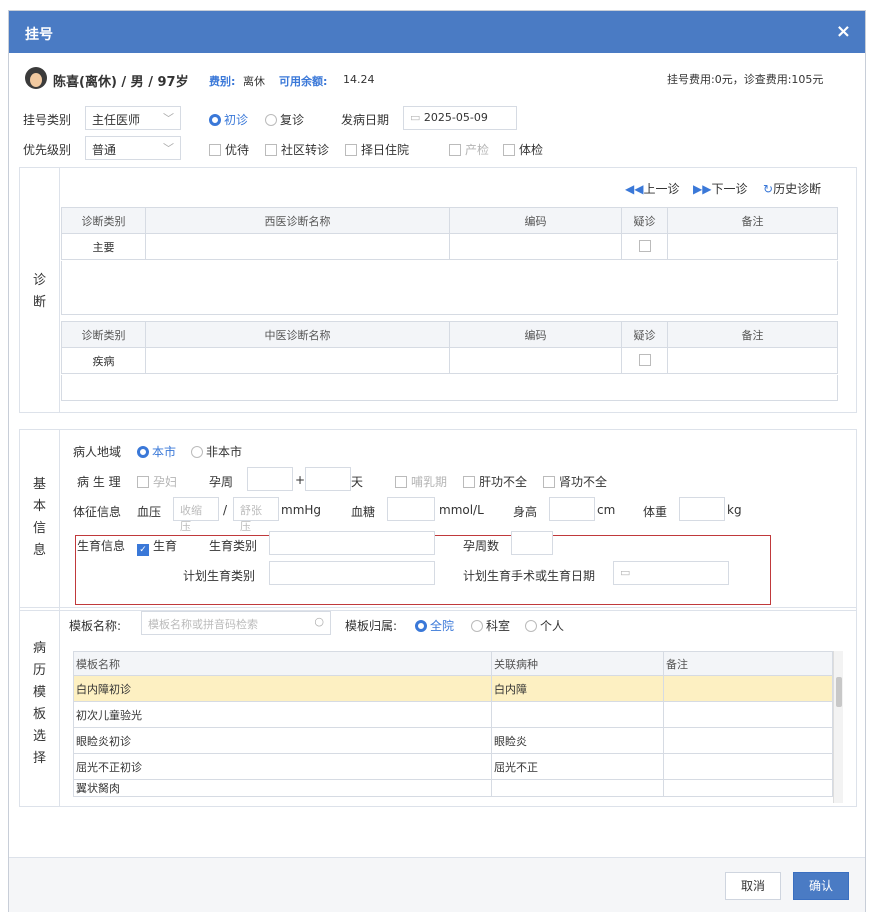 The image size is (874, 919). I want to click on table-row: 眼睑炎初诊 眼睑炎, so click(453, 740).